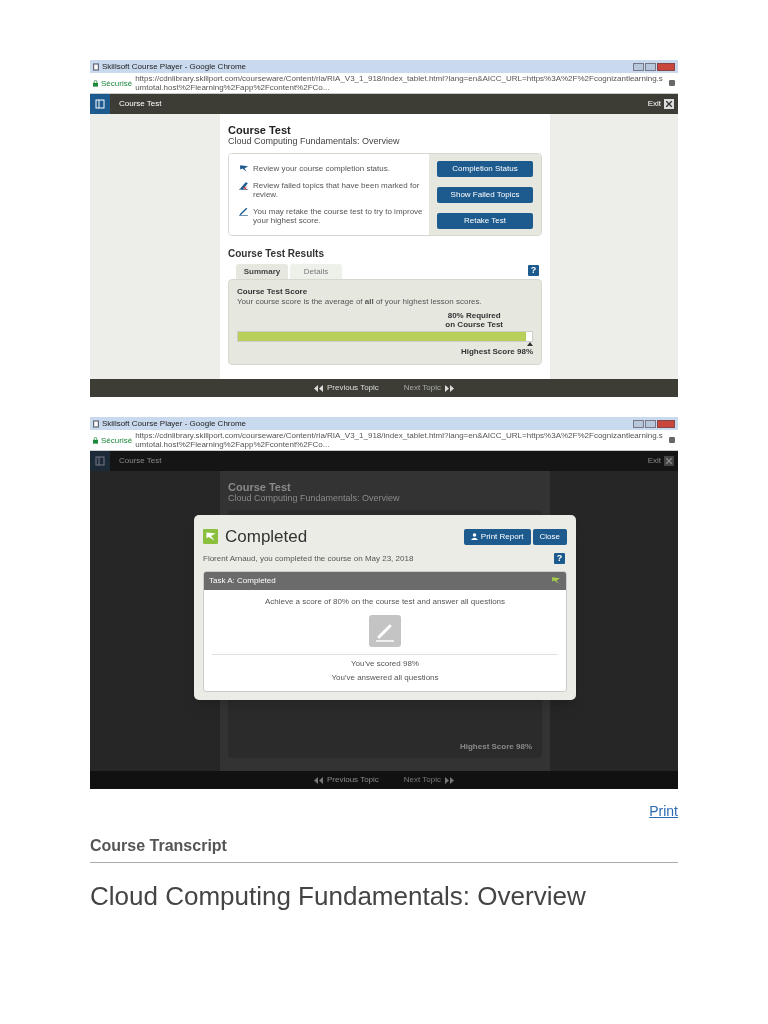 Image resolution: width=768 pixels, height=1024 pixels. What do you see at coordinates (556, 580) in the screenshot?
I see `completed-flag-icon` at bounding box center [556, 580].